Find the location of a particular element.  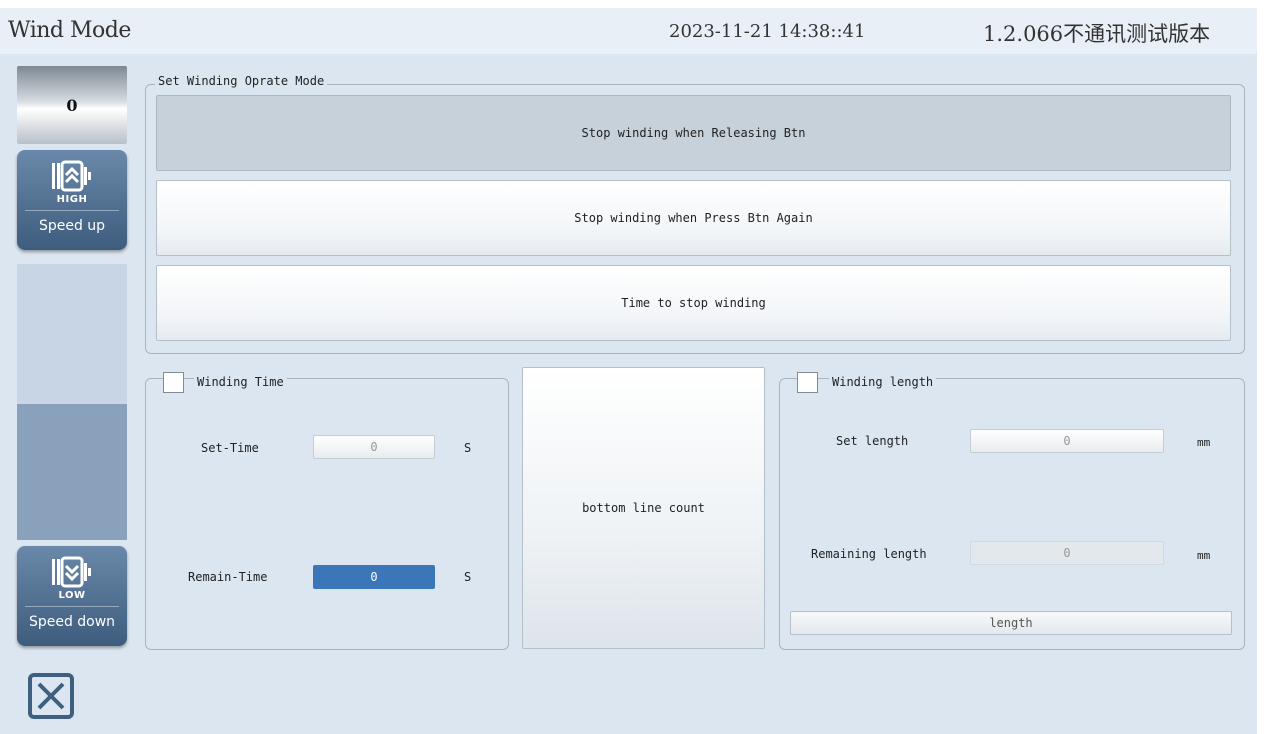

winding-time-title: Winding Time is located at coordinates (240, 382).